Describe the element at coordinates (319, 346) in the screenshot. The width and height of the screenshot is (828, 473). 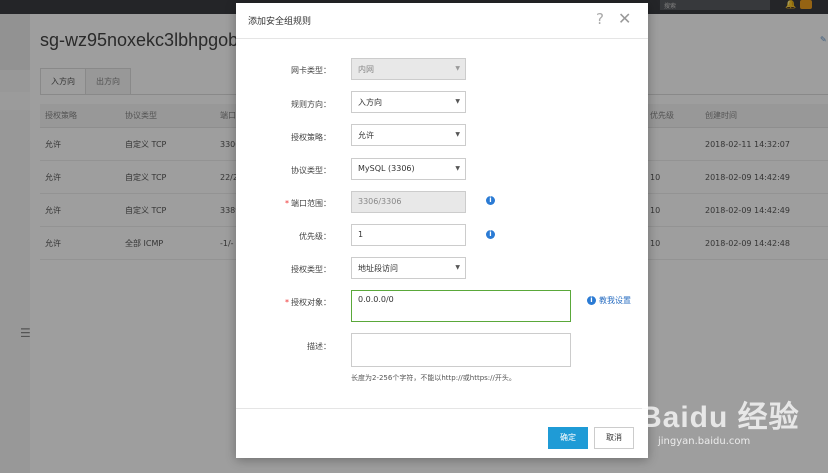
I see `description-label: 描述：` at that location.